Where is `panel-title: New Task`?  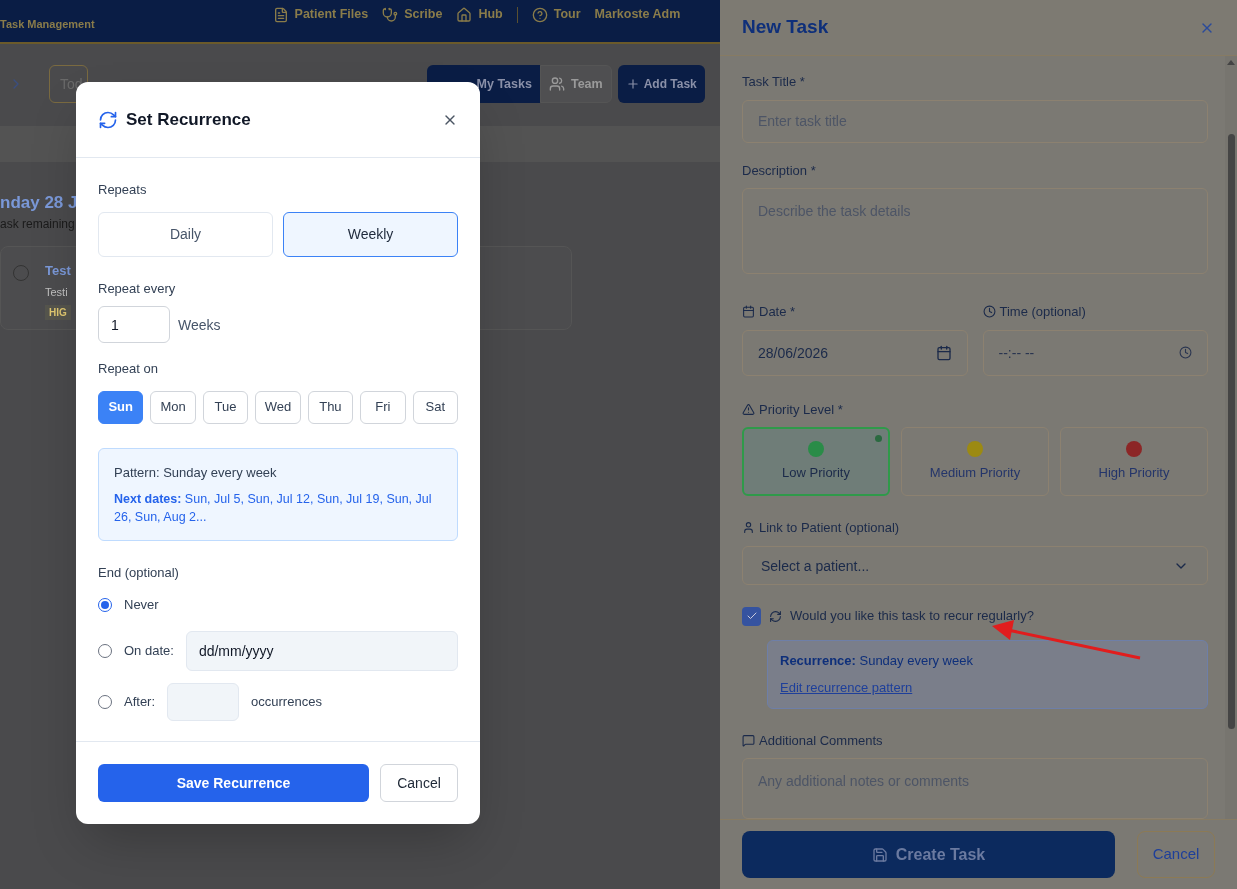
panel-title: New Task is located at coordinates (785, 27).